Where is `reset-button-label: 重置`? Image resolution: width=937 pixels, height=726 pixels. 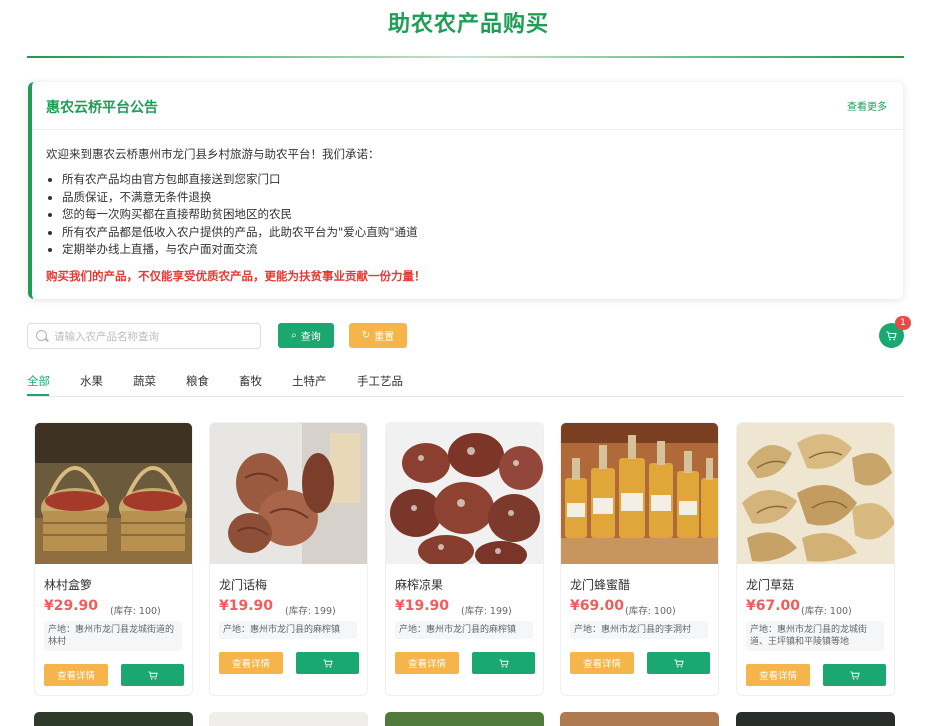
reset-button-label: 重置 is located at coordinates (384, 337).